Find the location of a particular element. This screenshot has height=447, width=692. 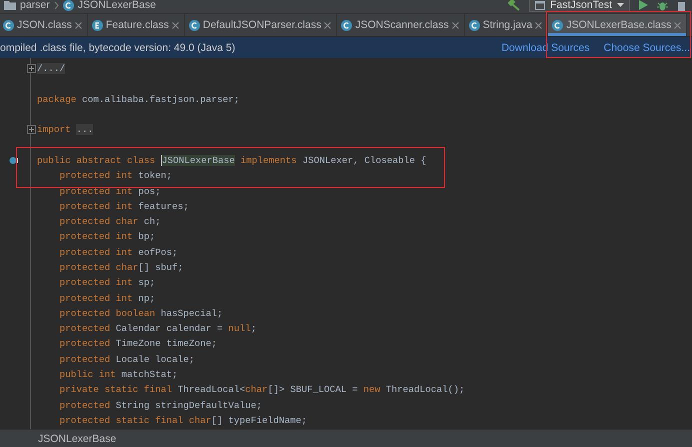

enum-icon is located at coordinates (97, 25).